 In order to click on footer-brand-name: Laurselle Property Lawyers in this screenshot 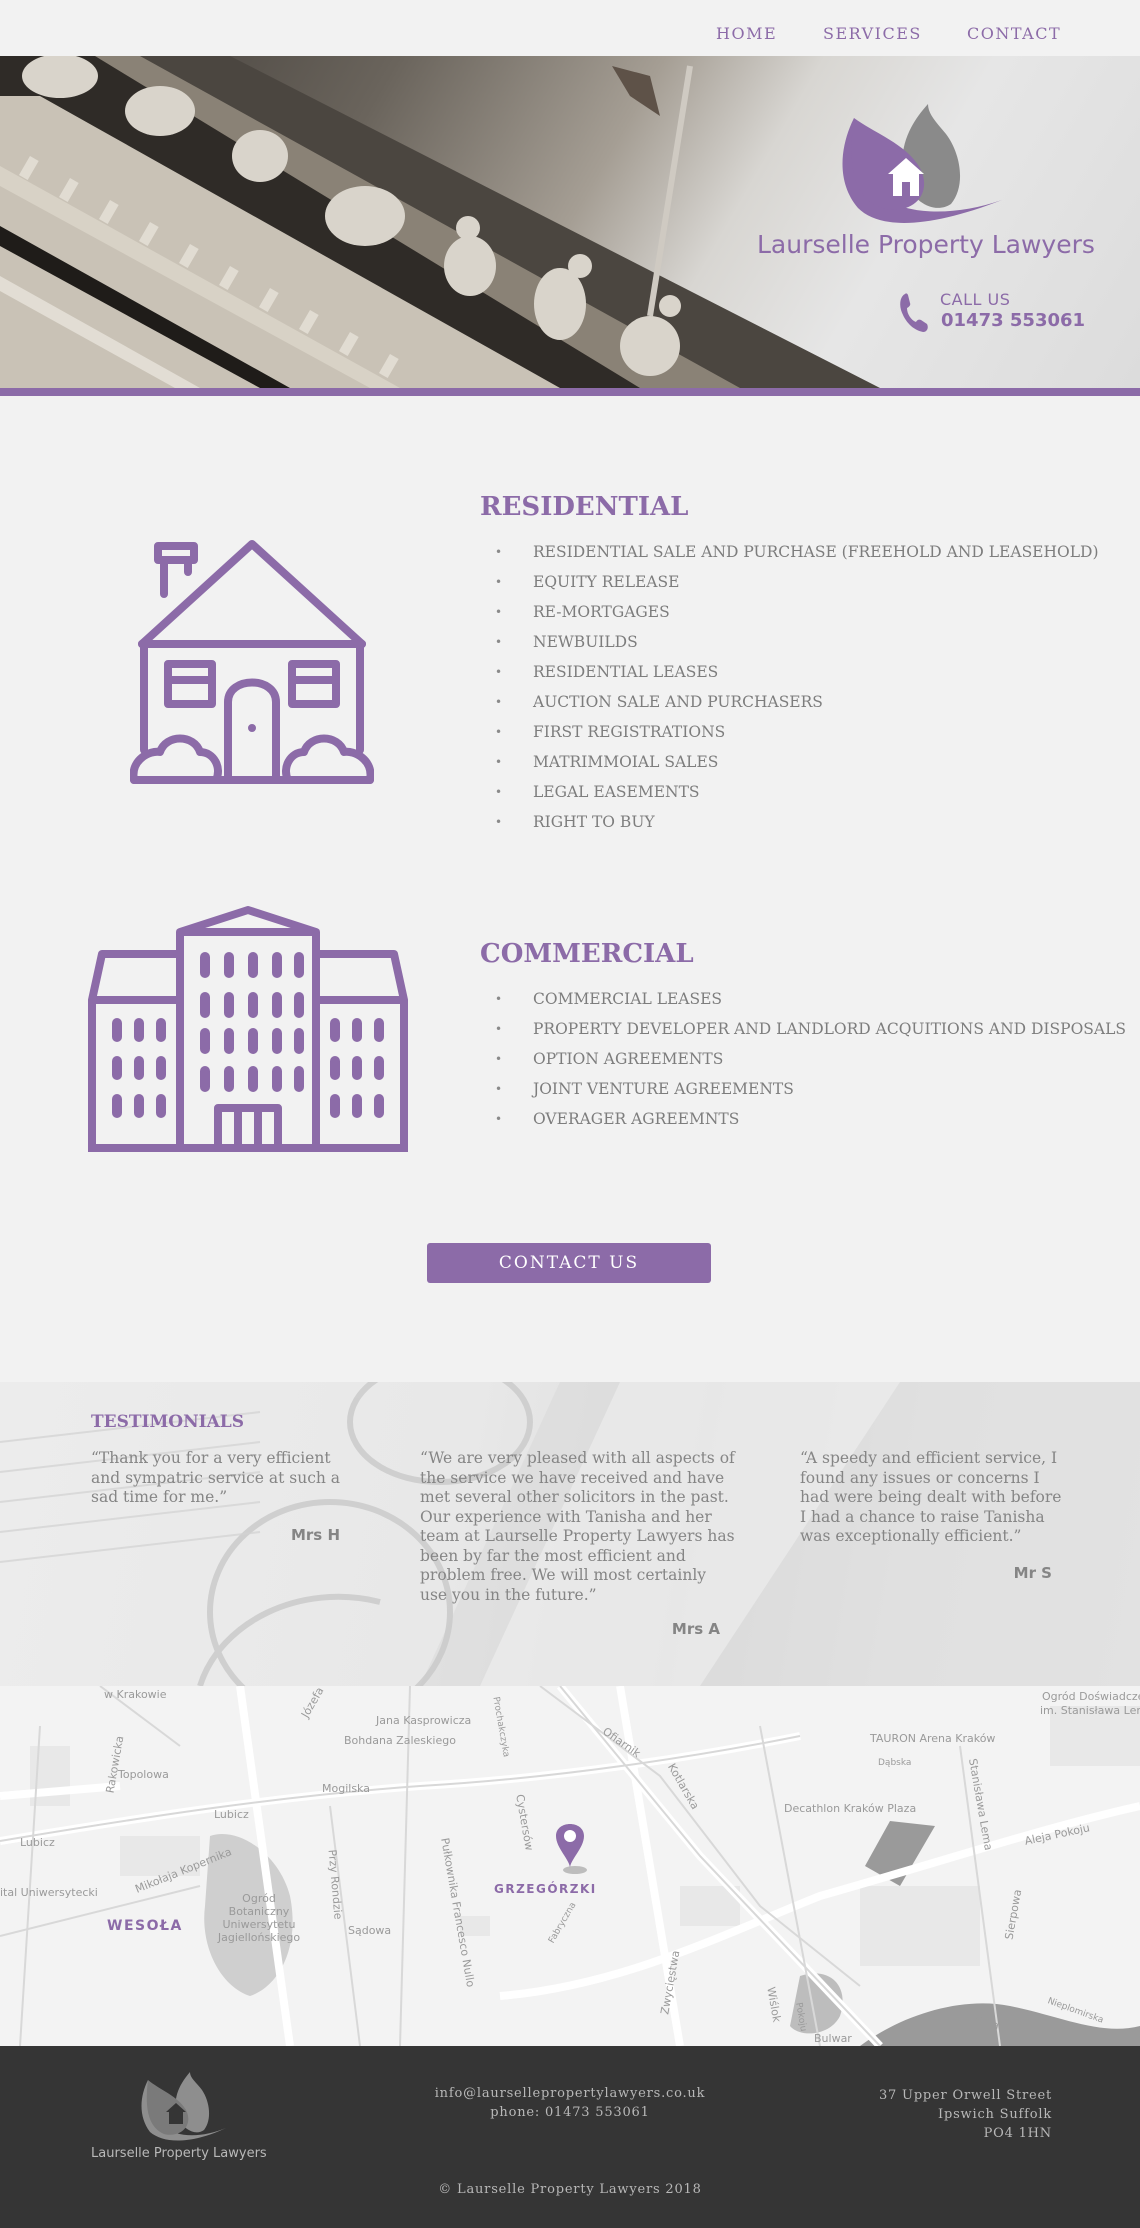, I will do `click(179, 2153)`.